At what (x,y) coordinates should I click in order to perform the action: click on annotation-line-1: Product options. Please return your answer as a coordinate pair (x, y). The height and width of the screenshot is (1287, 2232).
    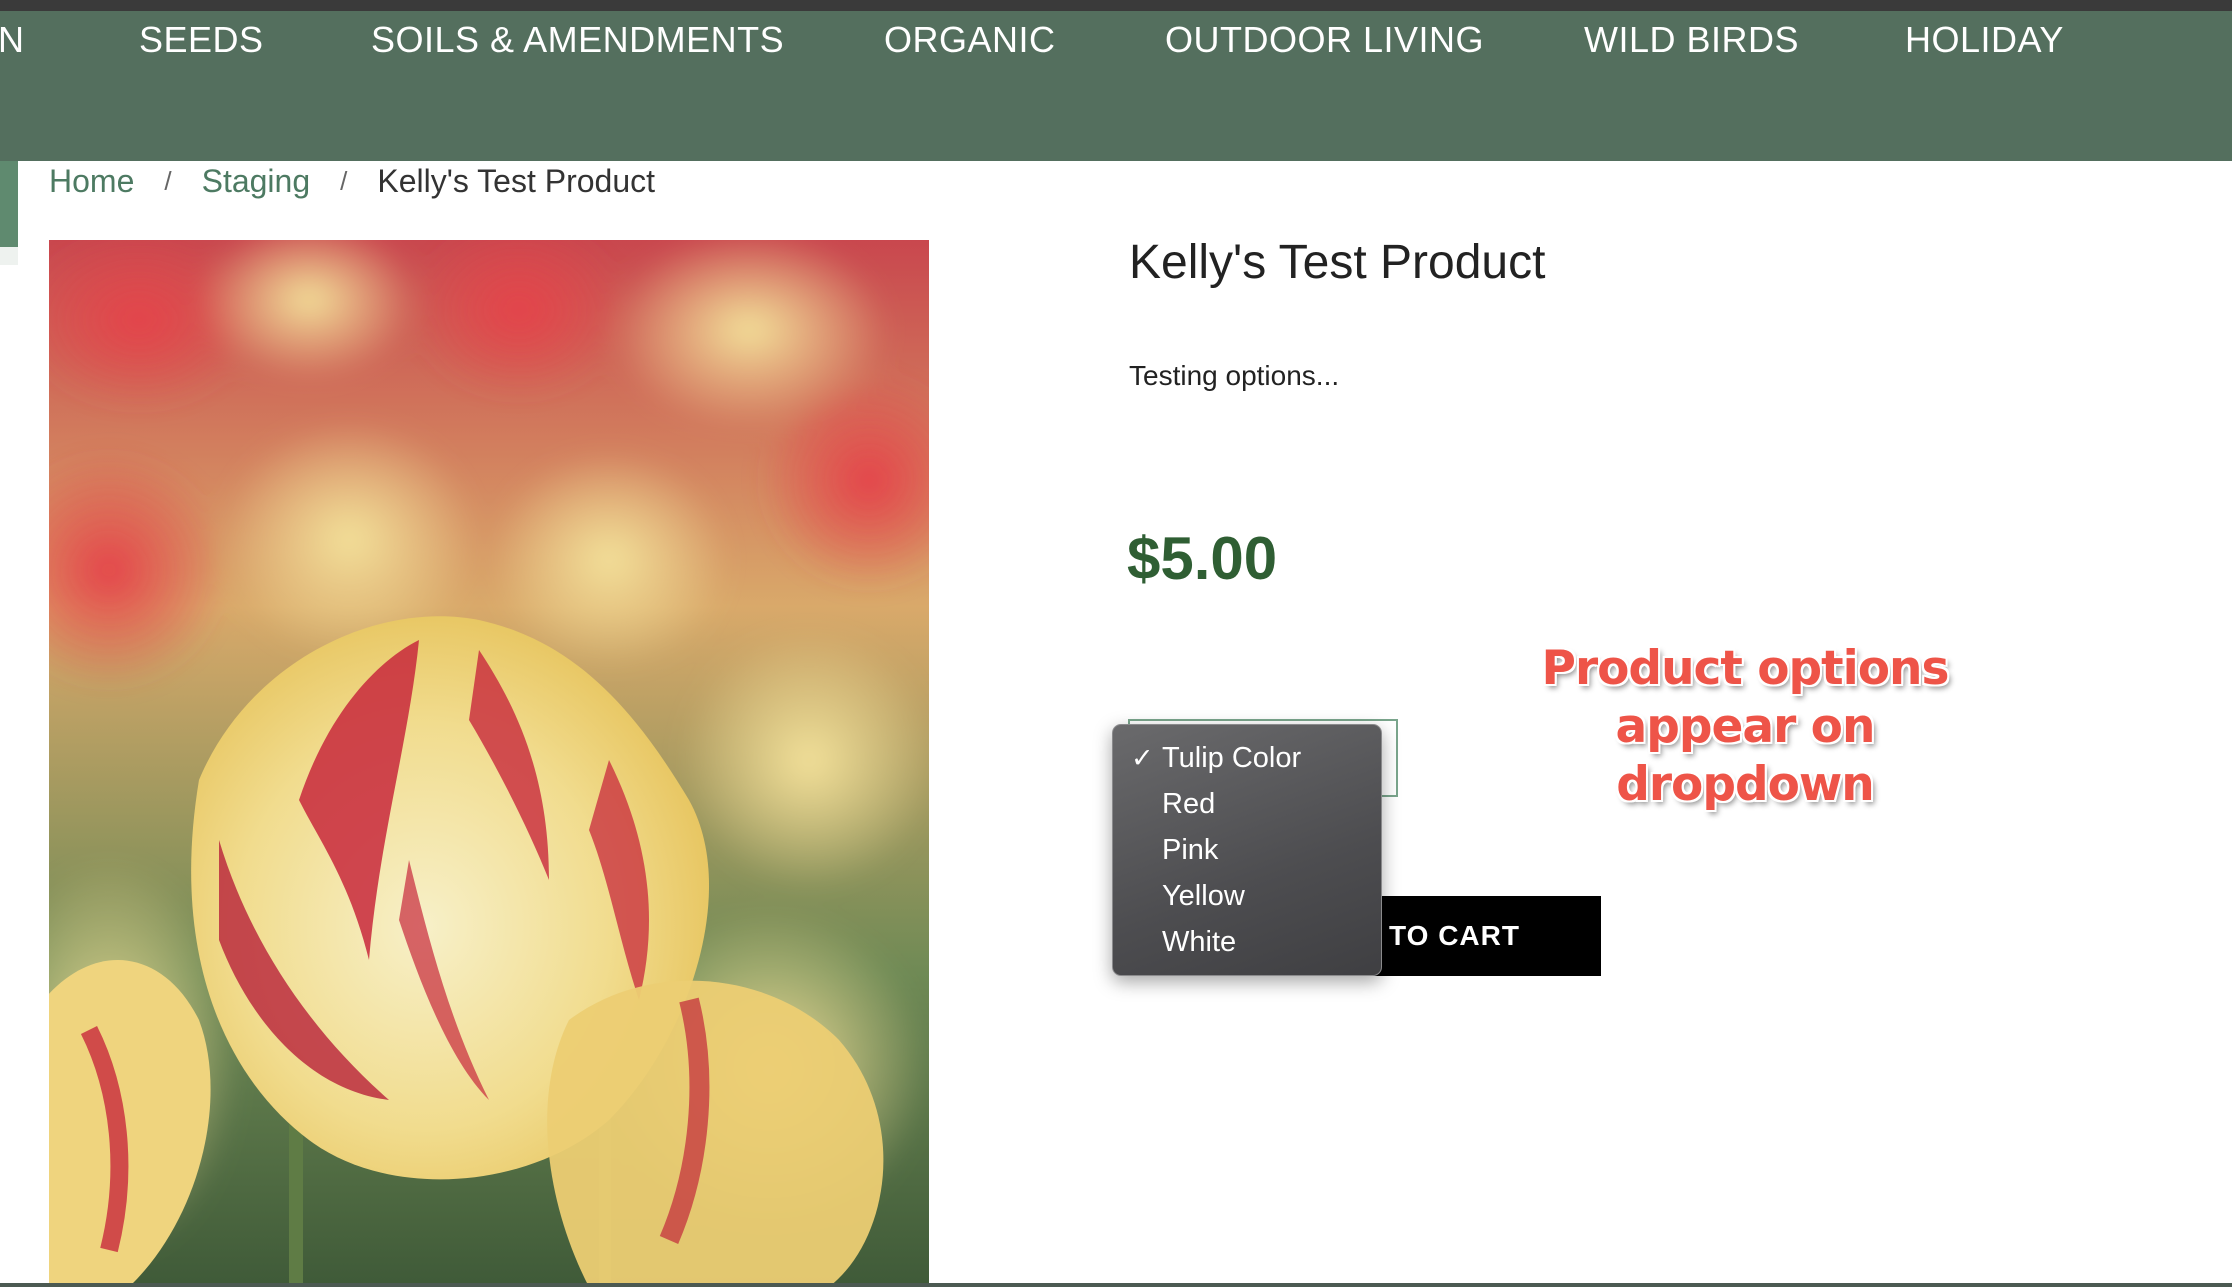
    Looking at the image, I should click on (1745, 668).